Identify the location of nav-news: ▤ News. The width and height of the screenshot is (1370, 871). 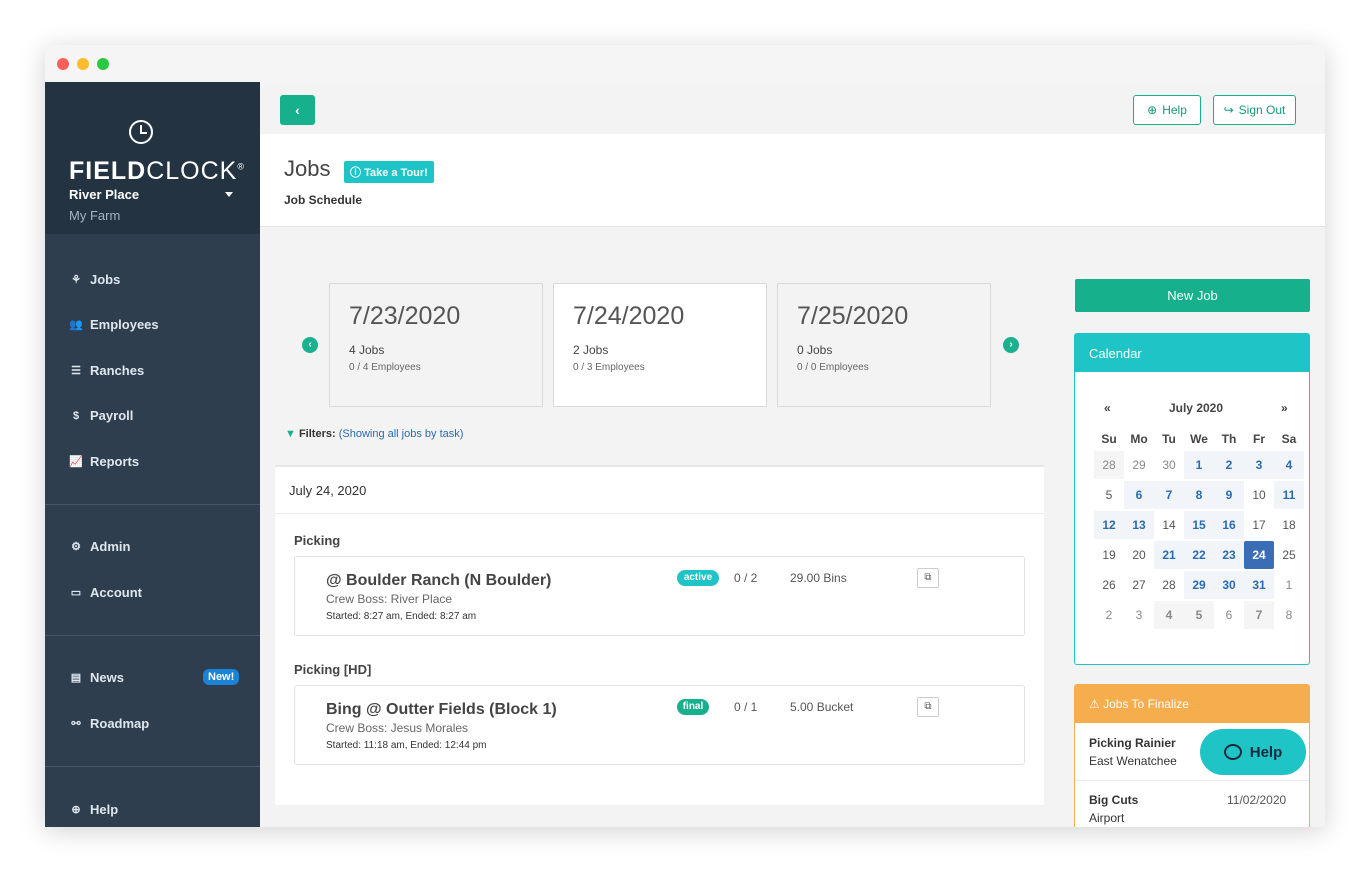
(96, 677).